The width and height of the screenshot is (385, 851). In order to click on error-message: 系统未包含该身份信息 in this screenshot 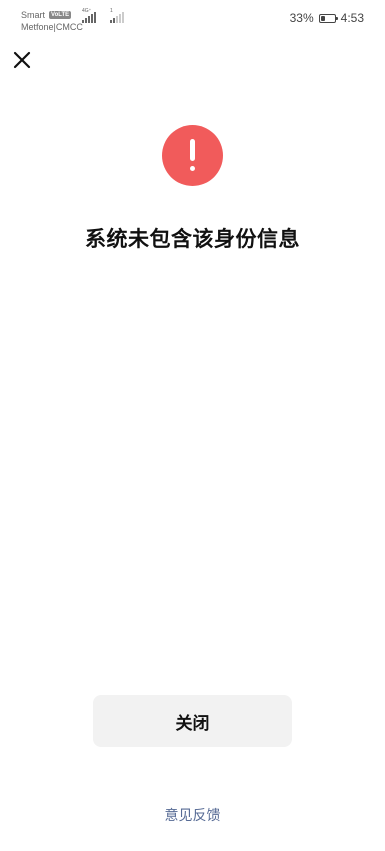, I will do `click(192, 239)`.